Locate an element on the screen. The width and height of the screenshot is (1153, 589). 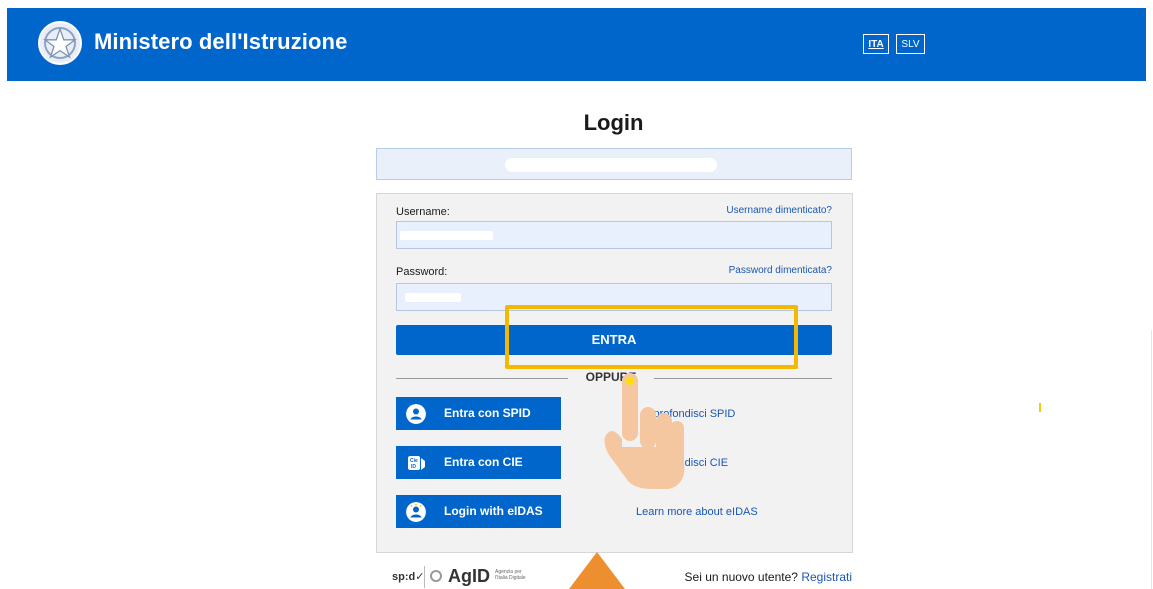
username-input is located at coordinates (614, 235).